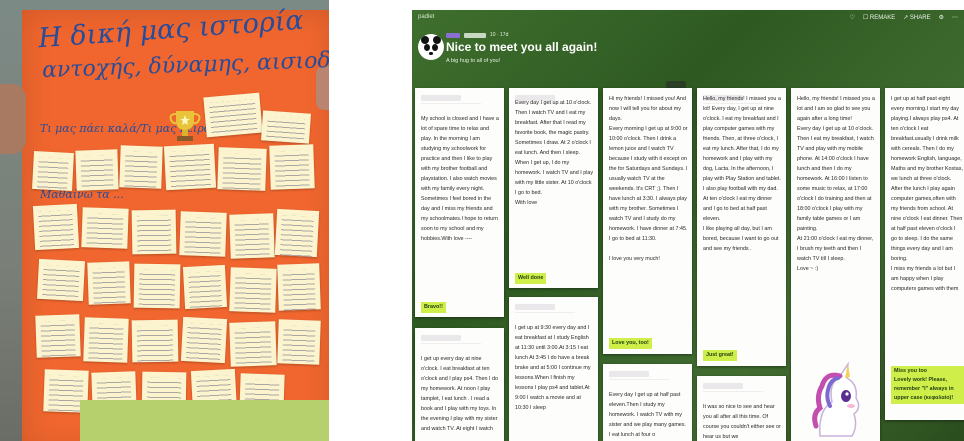  Describe the element at coordinates (851, 17) in the screenshot. I see `heart-icon: ♡` at that location.